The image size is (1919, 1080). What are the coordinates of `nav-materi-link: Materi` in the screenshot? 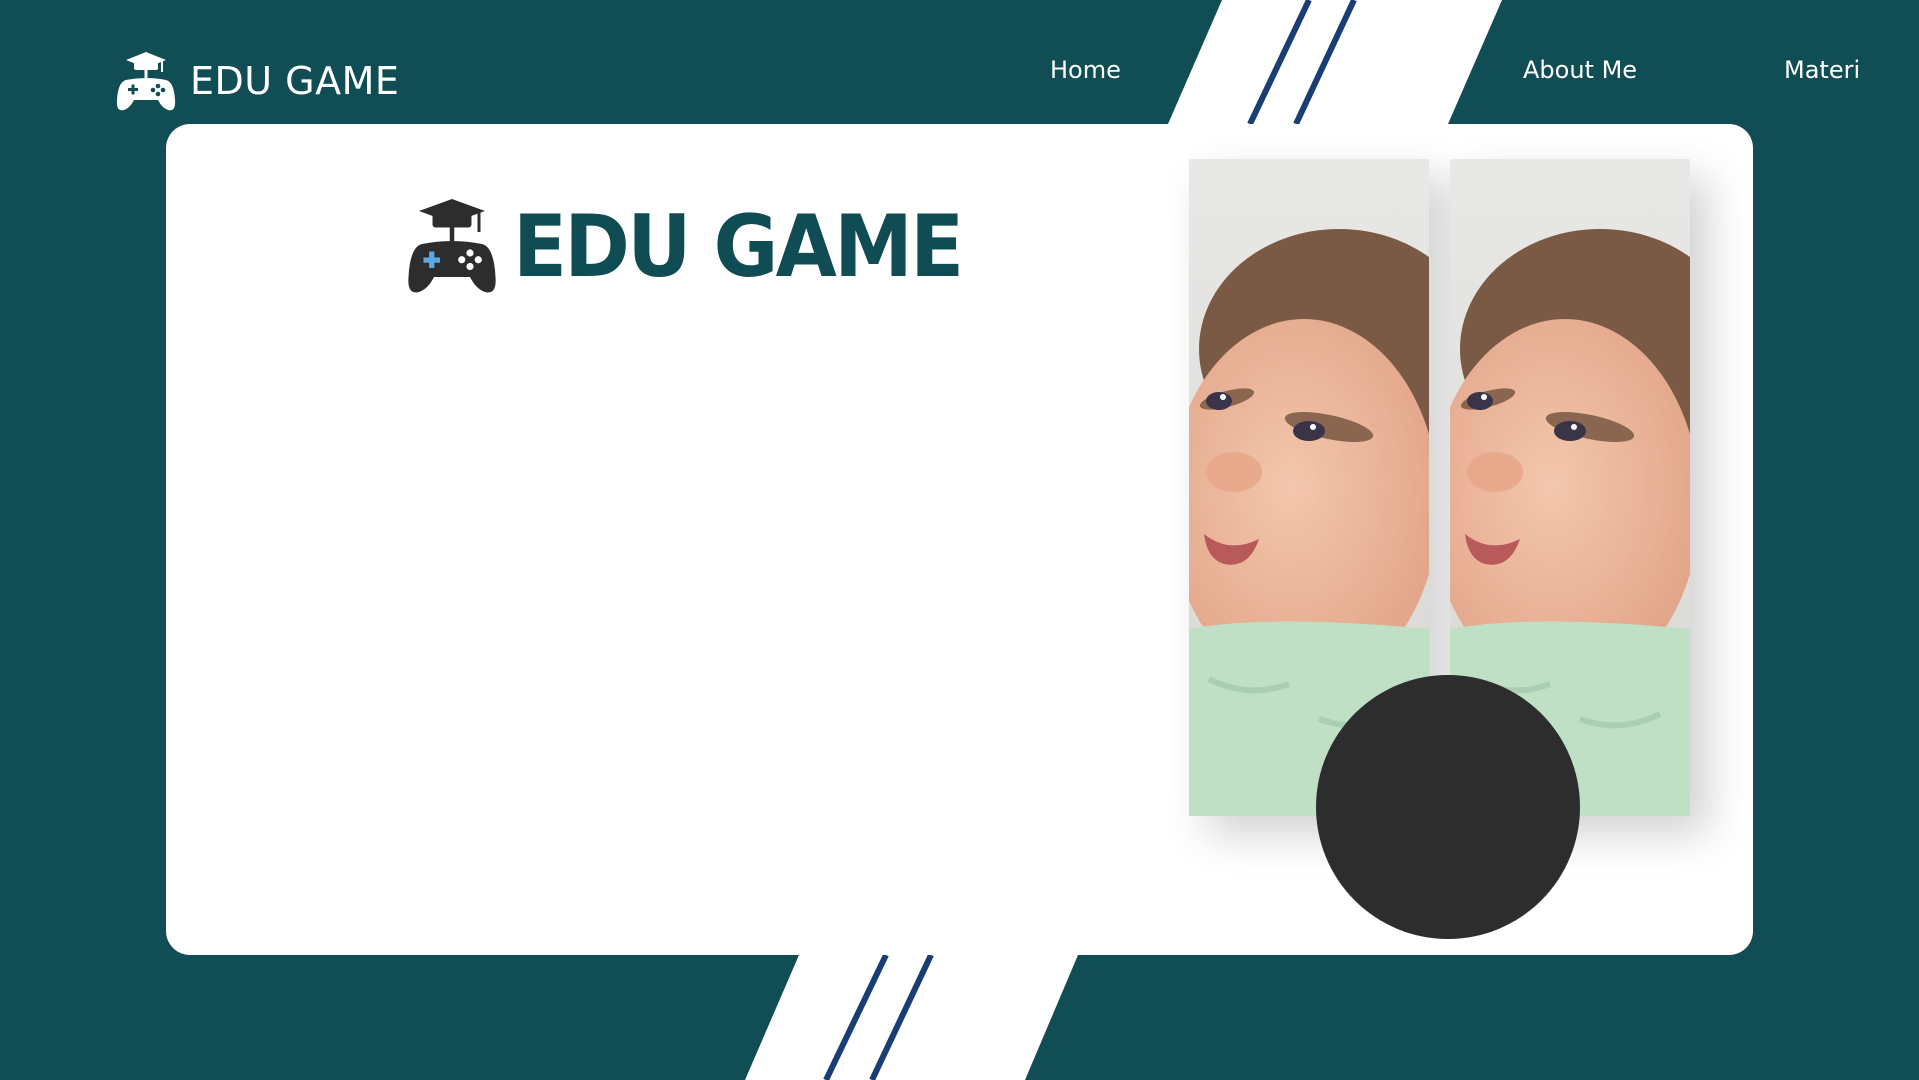 It's located at (1822, 70).